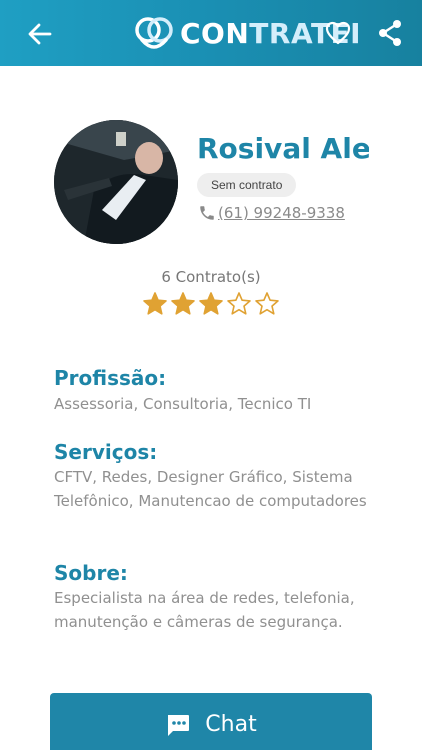  What do you see at coordinates (91, 573) in the screenshot?
I see `about-title: Sobre:` at bounding box center [91, 573].